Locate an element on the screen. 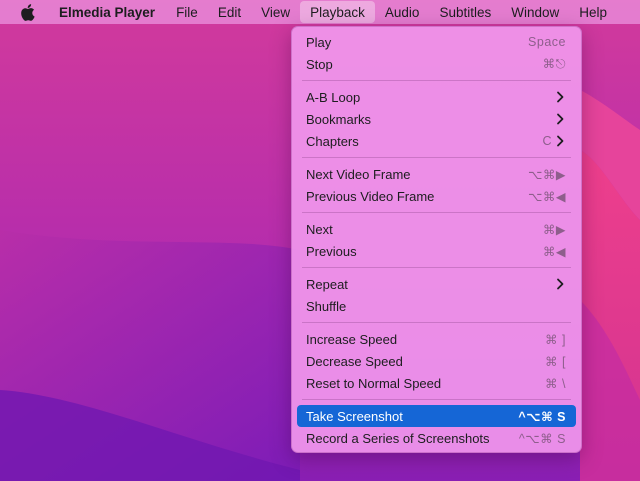 This screenshot has width=640, height=481. menu-item-shortcut: ⌘⎋ is located at coordinates (554, 64).